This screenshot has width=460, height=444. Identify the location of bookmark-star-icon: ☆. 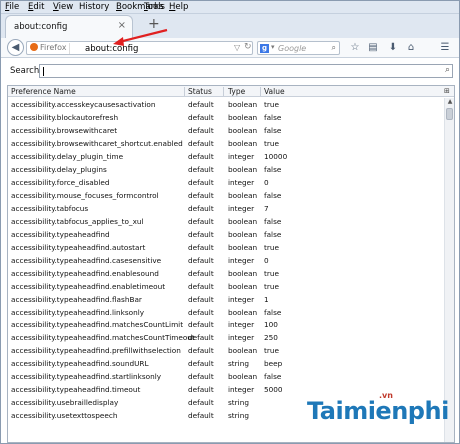
(355, 48).